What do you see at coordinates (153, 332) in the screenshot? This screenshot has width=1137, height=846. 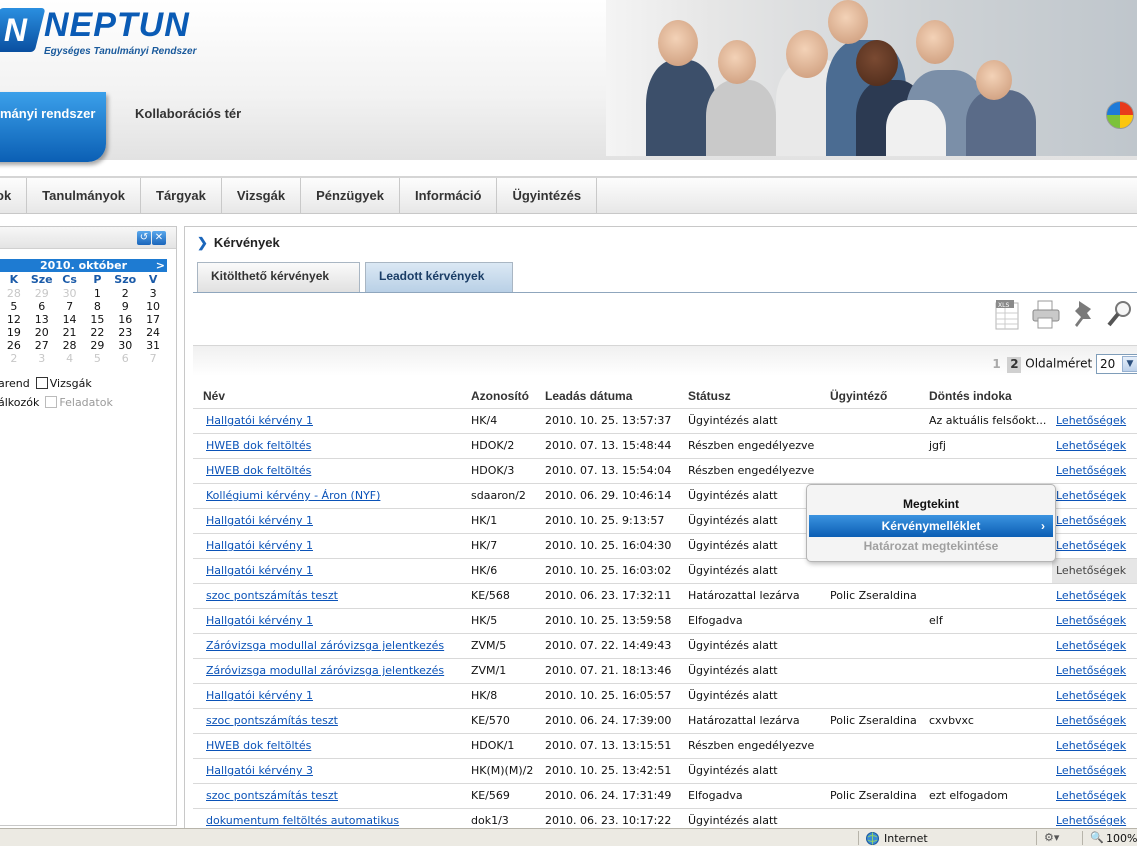 I see `calendar-day: 24` at bounding box center [153, 332].